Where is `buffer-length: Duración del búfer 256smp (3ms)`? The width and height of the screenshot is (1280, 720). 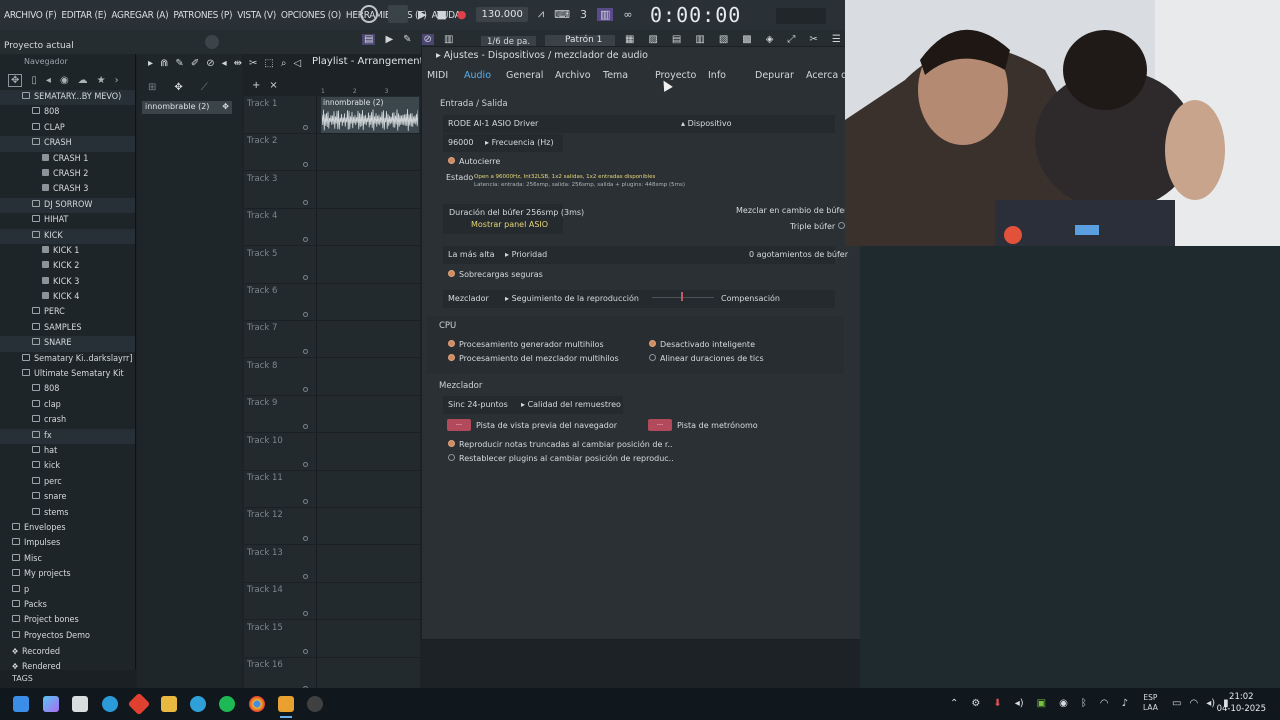 buffer-length: Duración del búfer 256smp (3ms) is located at coordinates (516, 212).